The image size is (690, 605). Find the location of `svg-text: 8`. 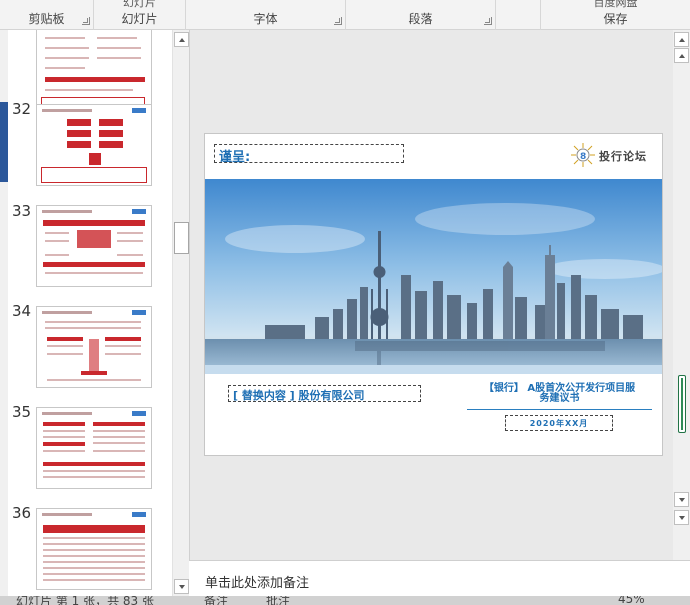

svg-text: 8 is located at coordinates (583, 157).